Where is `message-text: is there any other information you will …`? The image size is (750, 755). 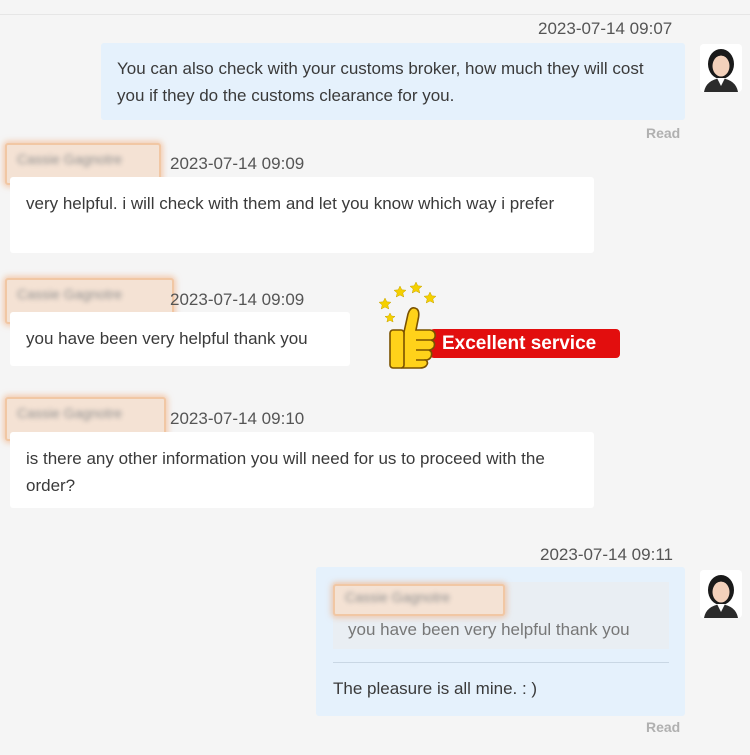
message-text: is there any other information you will … is located at coordinates (285, 472).